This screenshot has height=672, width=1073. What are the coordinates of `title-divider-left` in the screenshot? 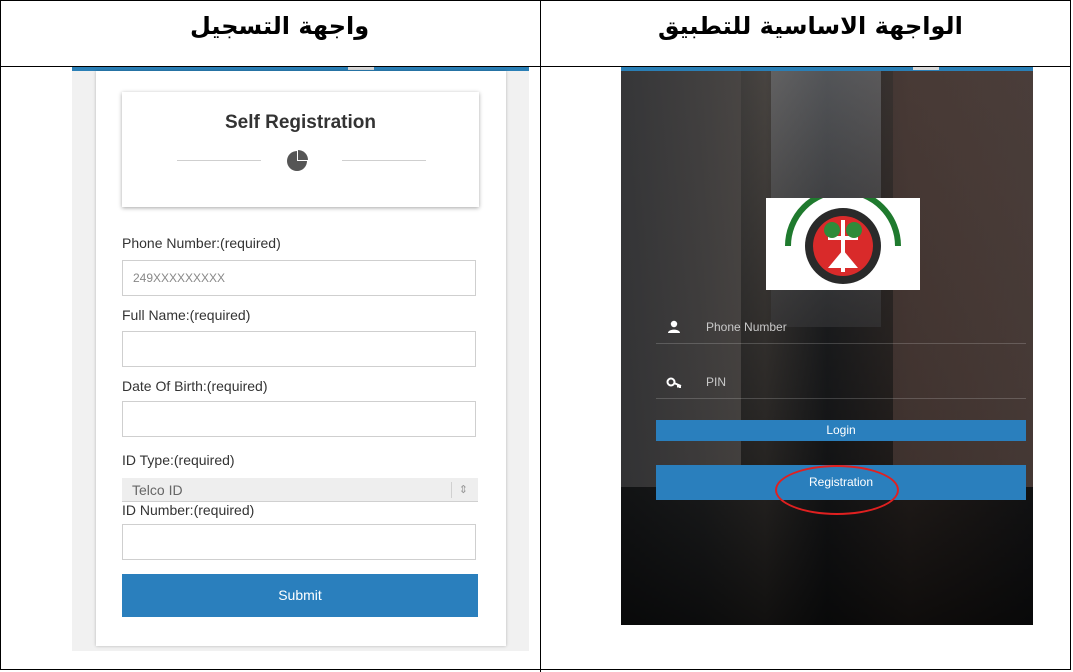 It's located at (219, 160).